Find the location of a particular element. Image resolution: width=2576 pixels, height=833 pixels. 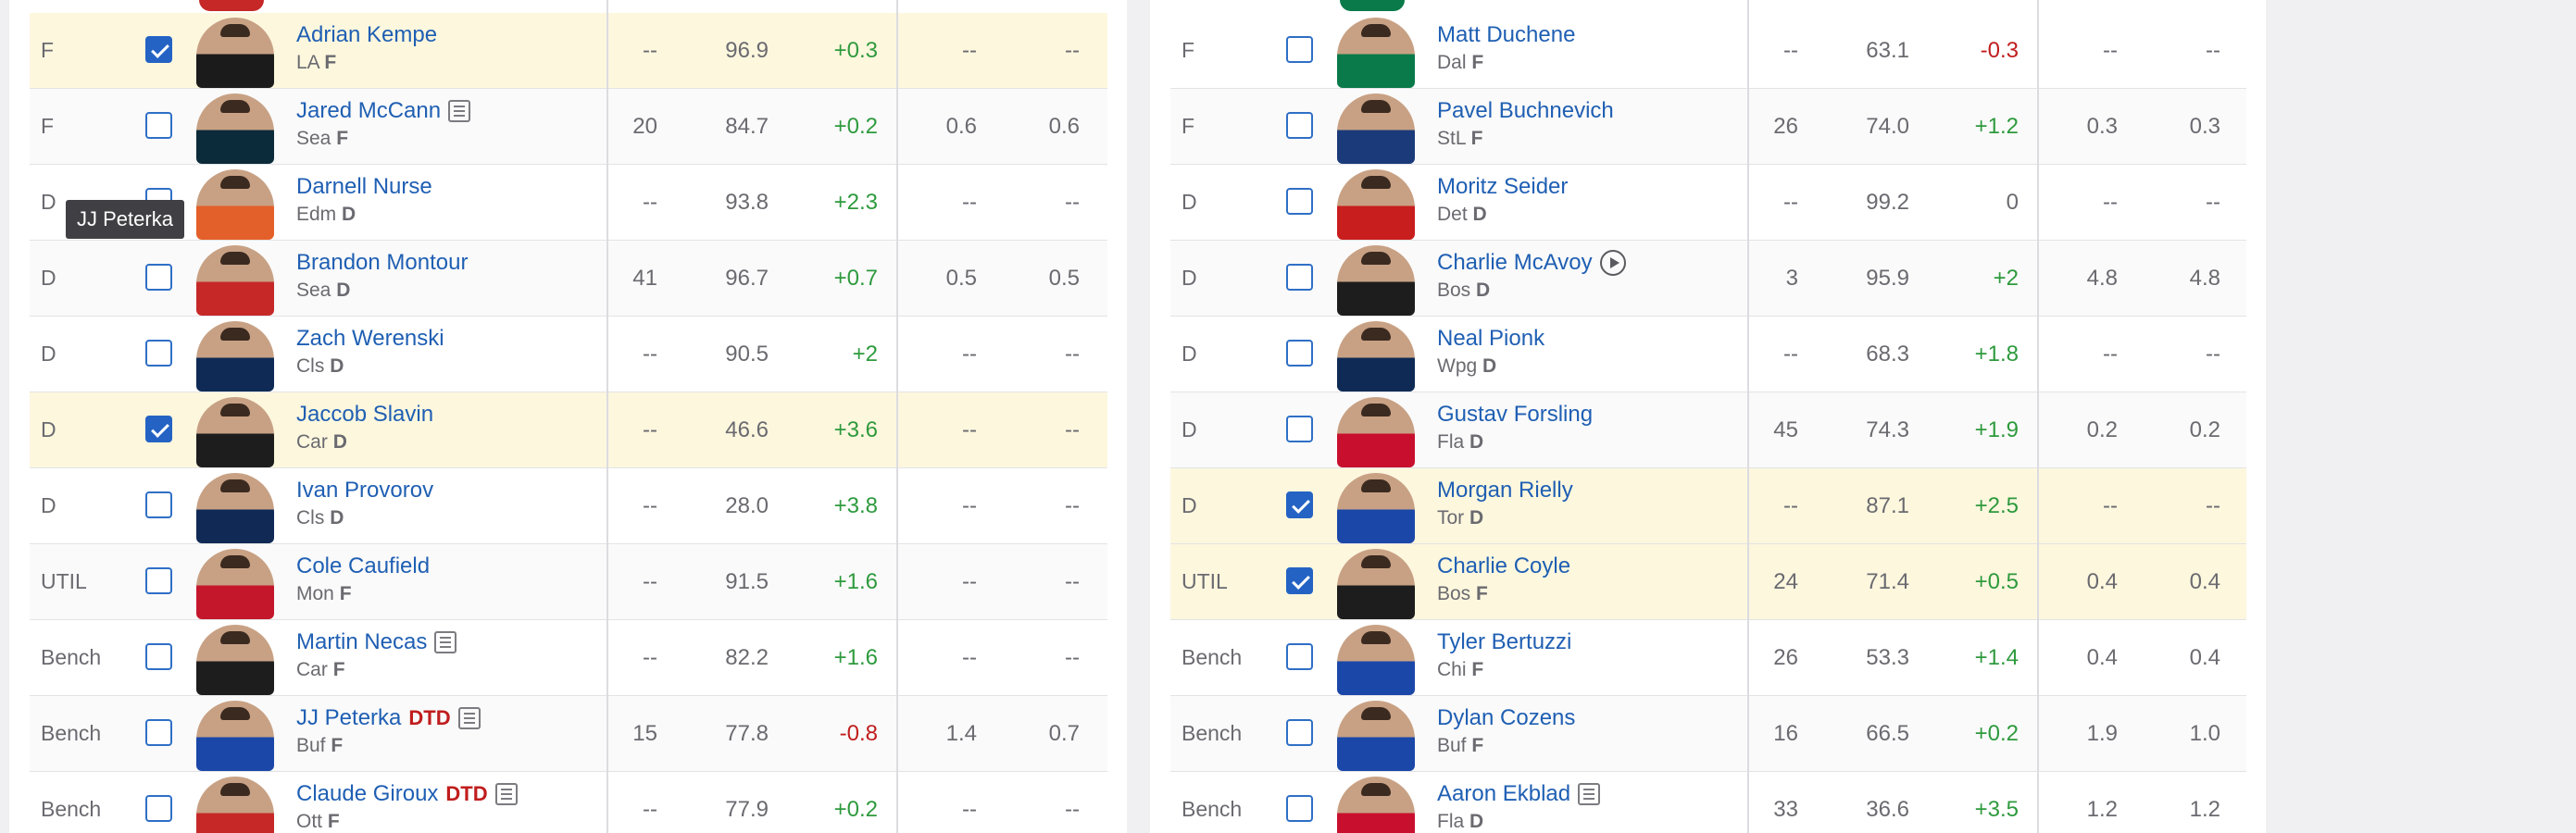

stat-cell: 41 is located at coordinates (644, 278).